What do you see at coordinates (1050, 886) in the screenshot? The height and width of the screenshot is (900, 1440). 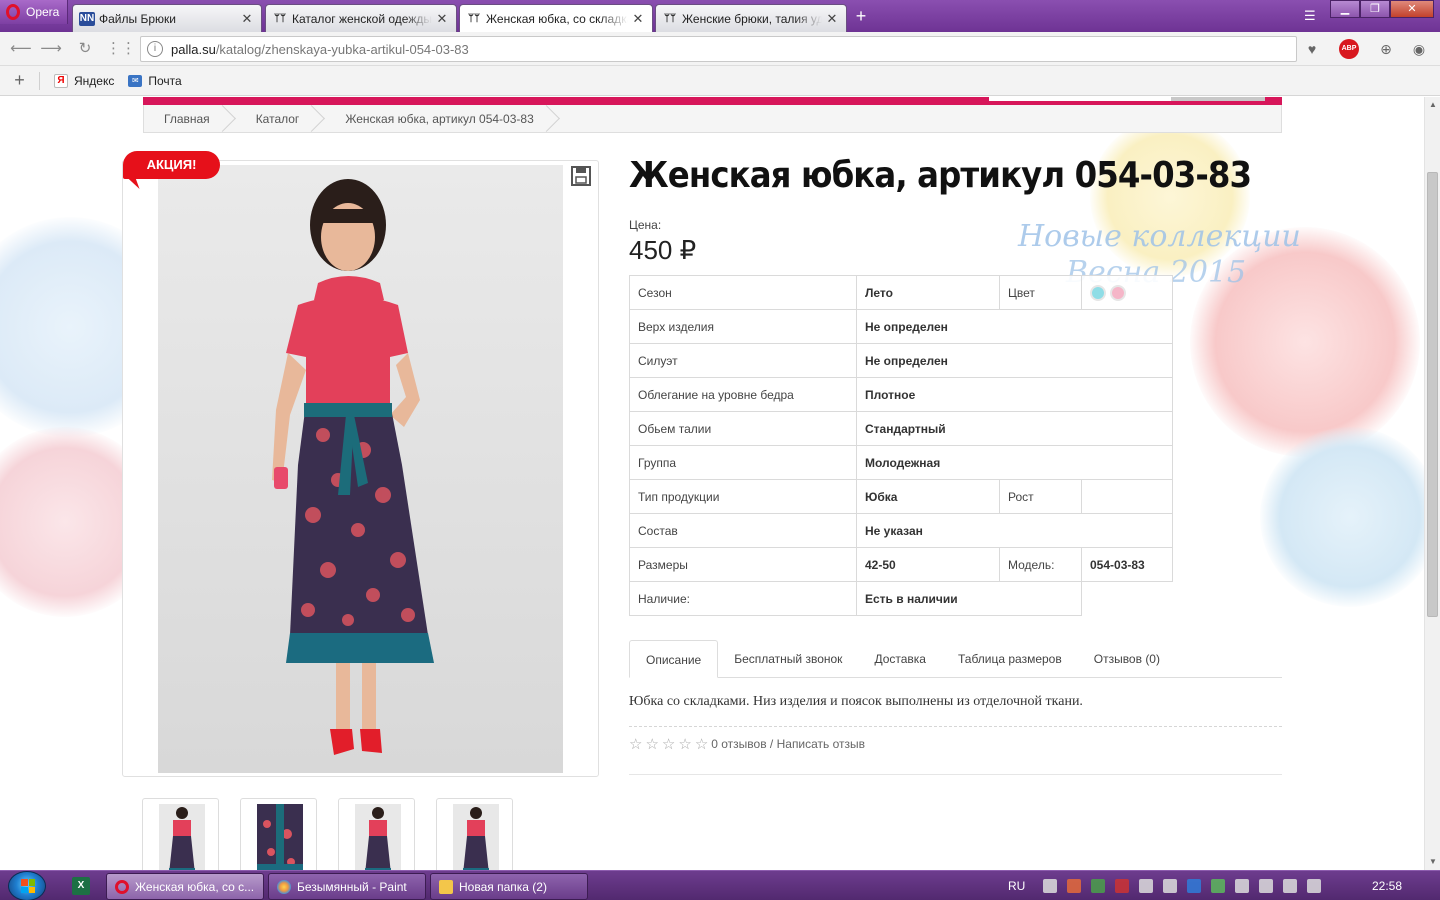 I see `tray-monitor-icon` at bounding box center [1050, 886].